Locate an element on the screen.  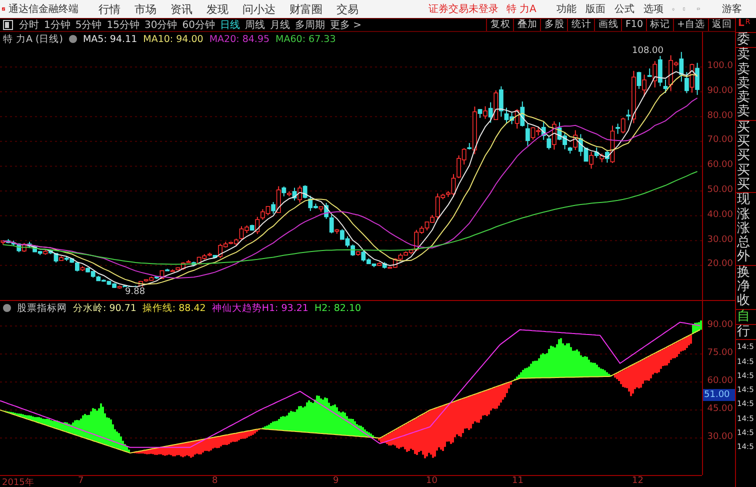
period-tab: 月线 is located at coordinates (280, 25).